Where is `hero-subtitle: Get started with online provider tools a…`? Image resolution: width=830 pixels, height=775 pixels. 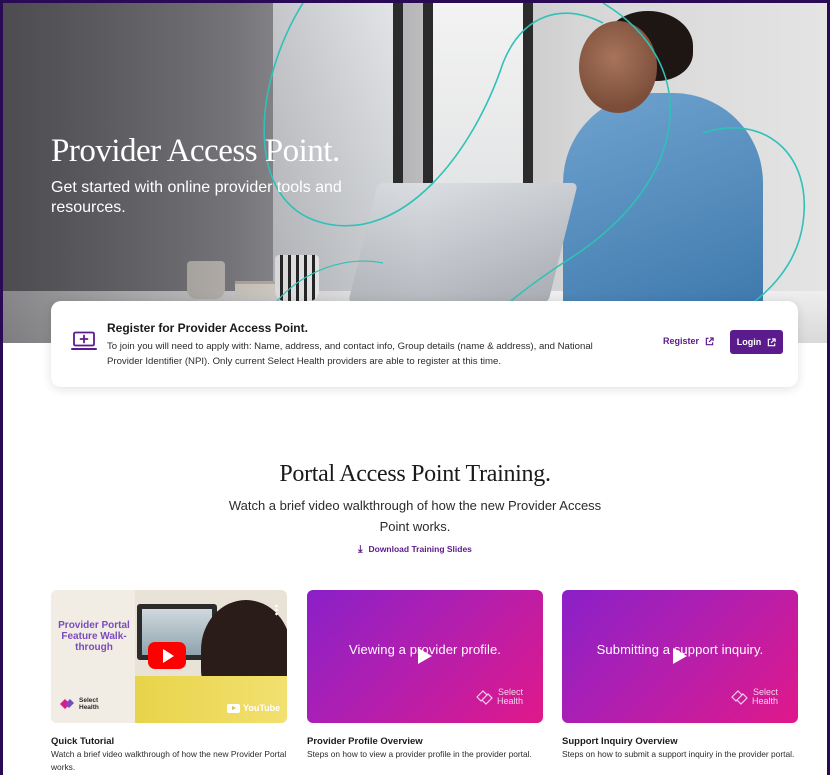 hero-subtitle: Get started with online provider tools a… is located at coordinates (196, 197).